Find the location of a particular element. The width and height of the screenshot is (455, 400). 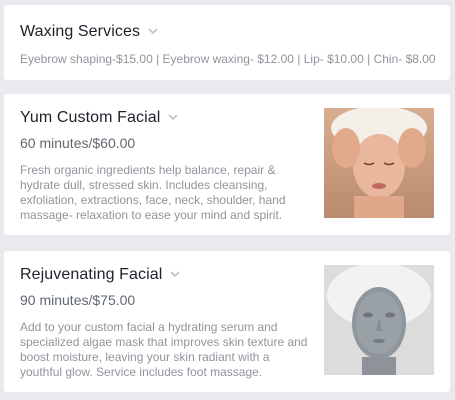

facial-massage-image is located at coordinates (379, 163).